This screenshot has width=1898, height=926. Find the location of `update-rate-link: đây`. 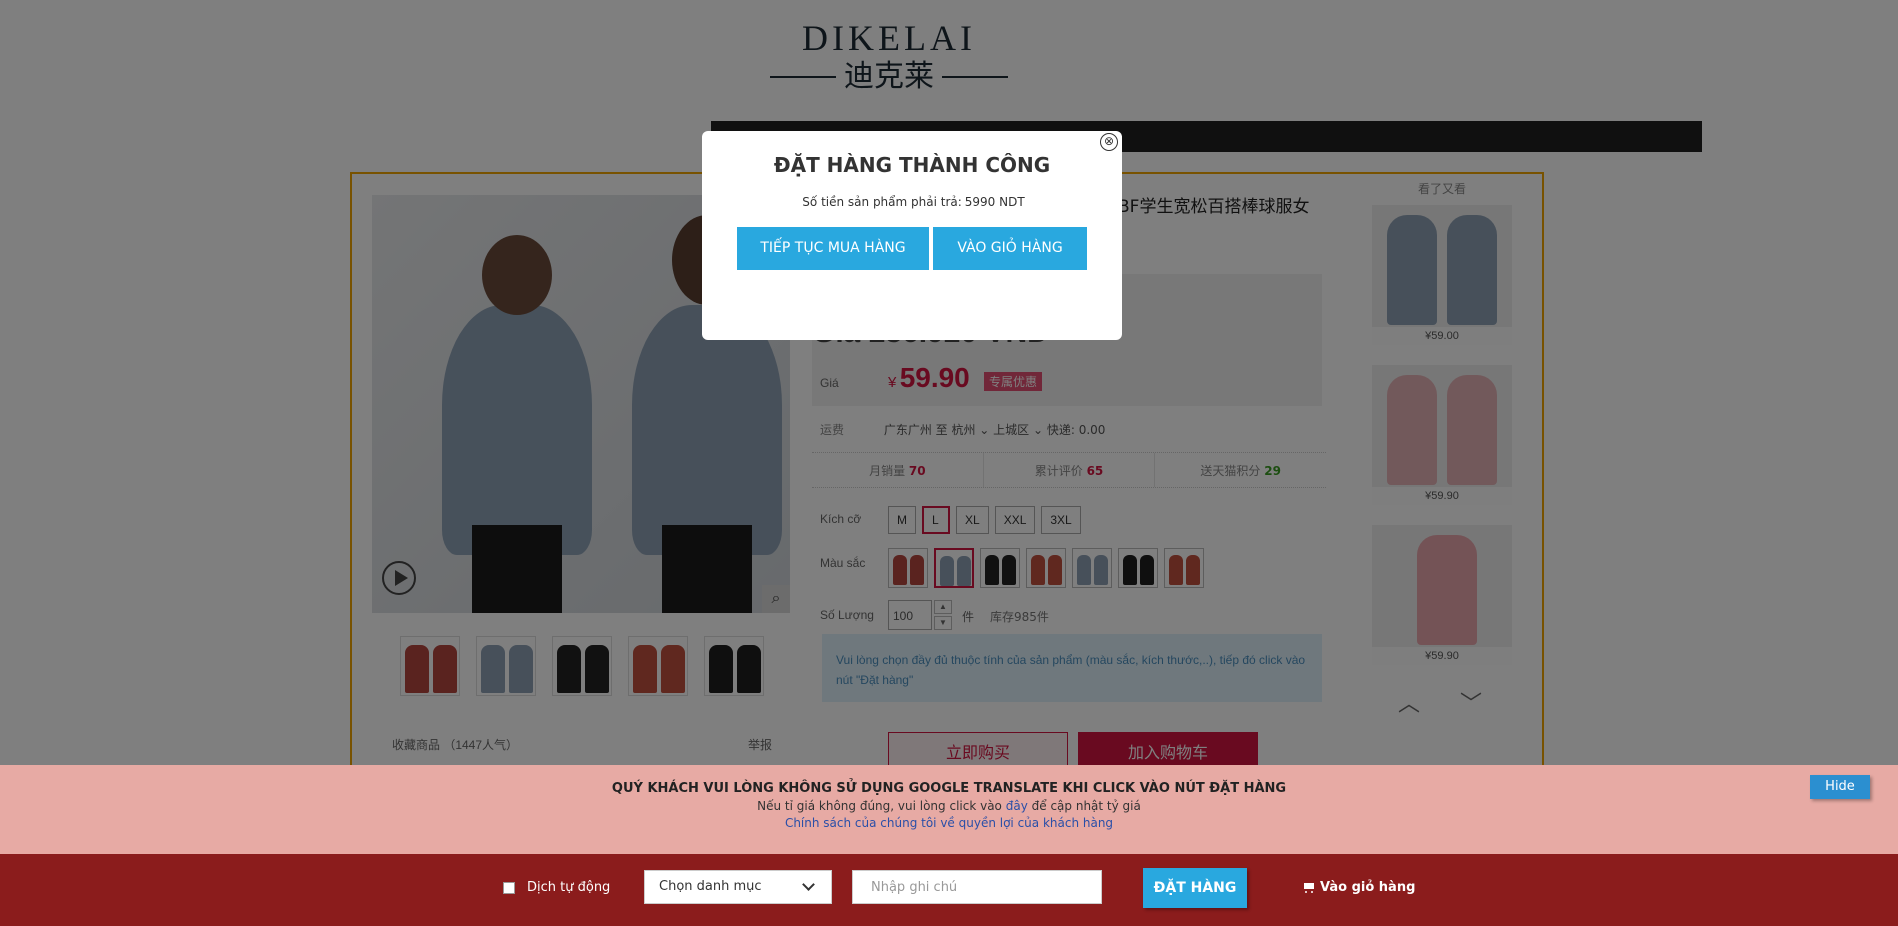

update-rate-link: đây is located at coordinates (1017, 806).